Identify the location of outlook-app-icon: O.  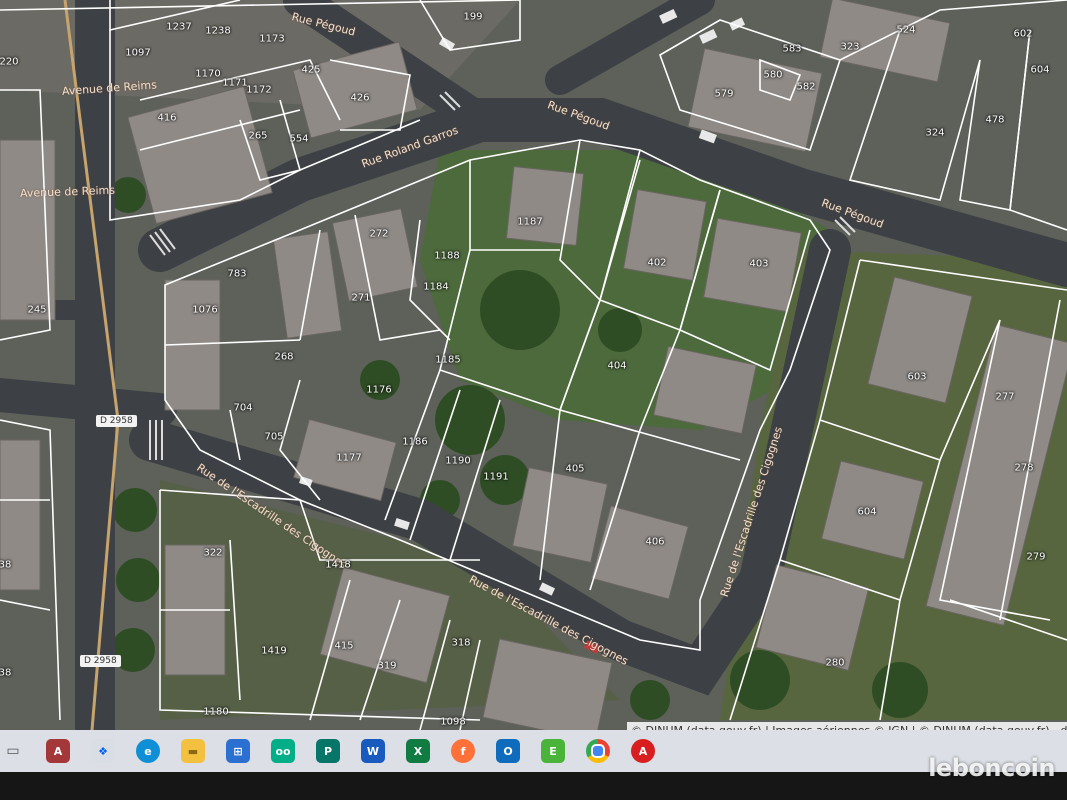
(508, 751).